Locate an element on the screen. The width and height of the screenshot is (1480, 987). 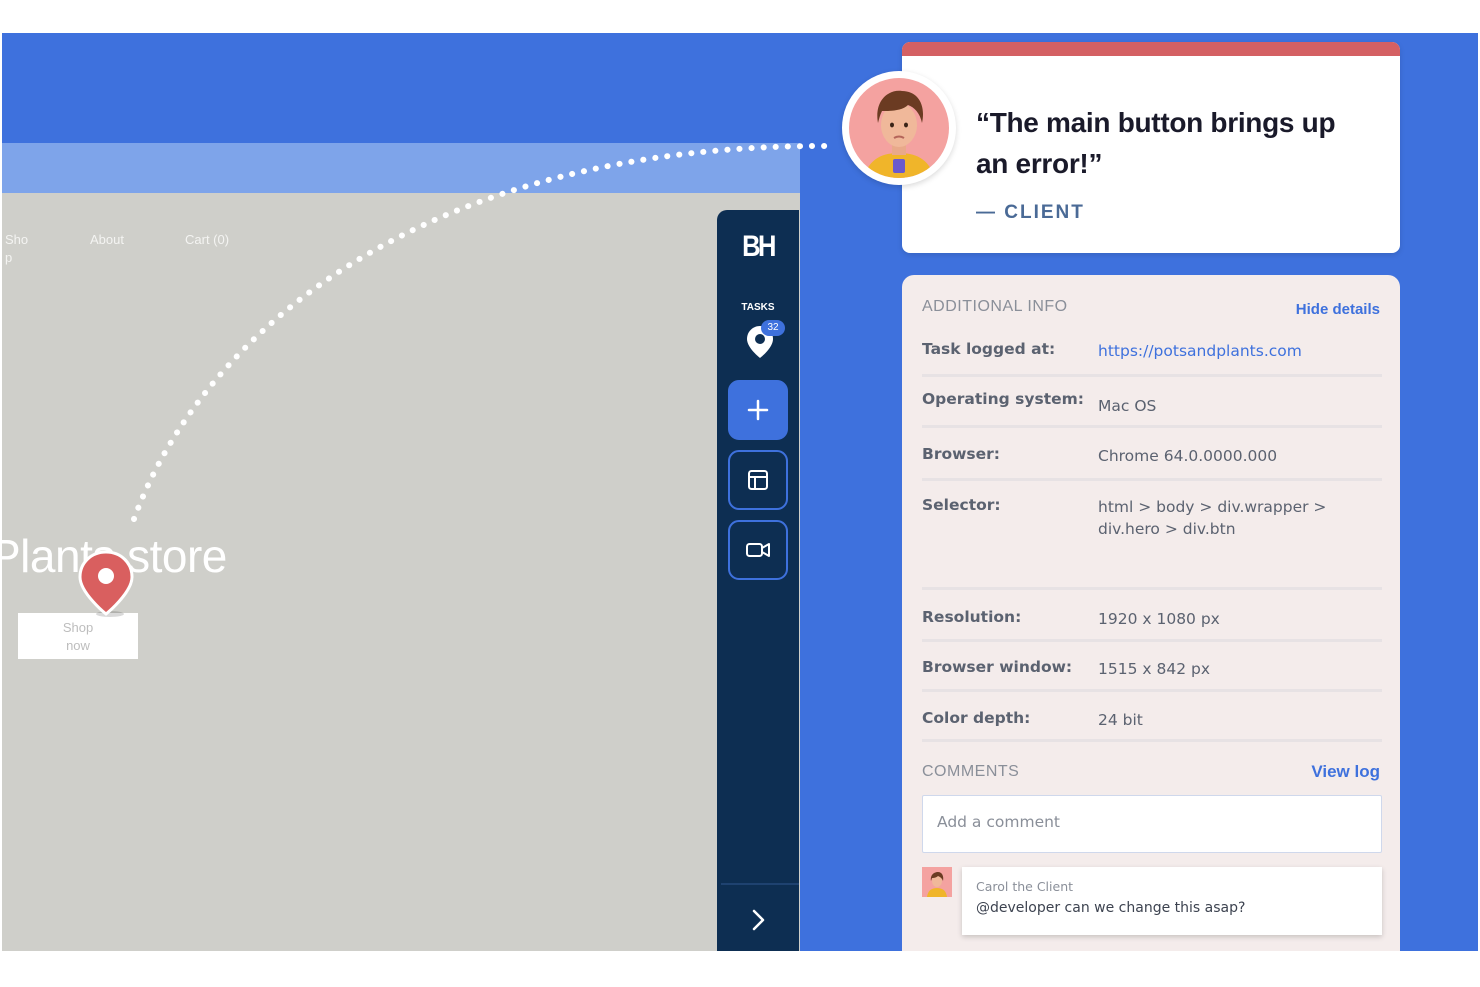
nav-cart-link: Cart (0) is located at coordinates (207, 240).